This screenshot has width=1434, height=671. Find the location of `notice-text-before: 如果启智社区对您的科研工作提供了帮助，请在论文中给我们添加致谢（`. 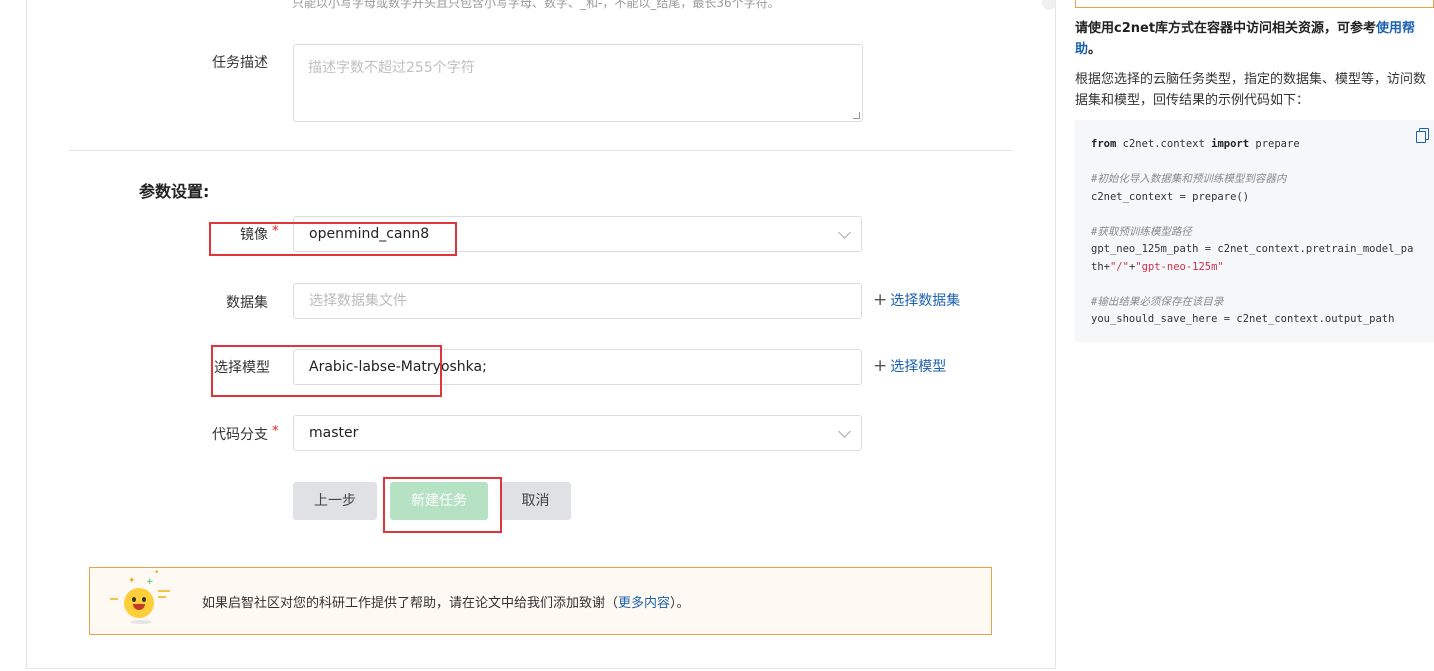

notice-text-before: 如果启智社区对您的科研工作提供了帮助，请在论文中给我们添加致谢（ is located at coordinates (410, 603).